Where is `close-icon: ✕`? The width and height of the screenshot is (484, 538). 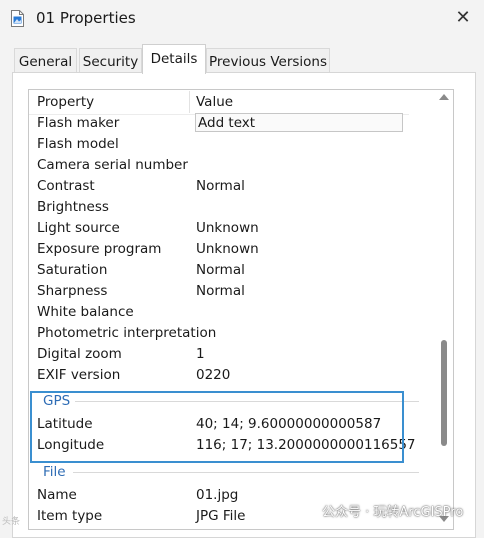
close-icon: ✕ is located at coordinates (463, 17).